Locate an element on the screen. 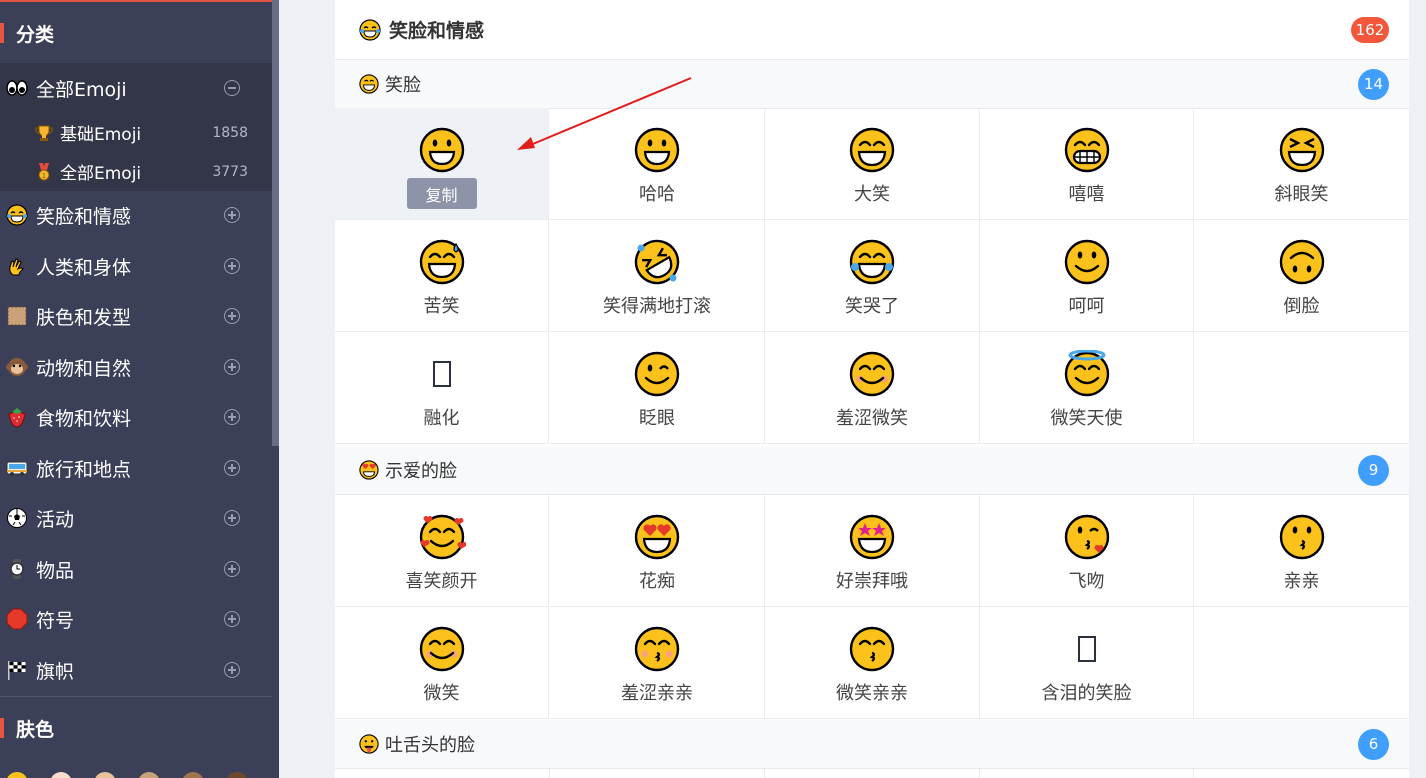 The width and height of the screenshot is (1426, 778). annotation-arrow is located at coordinates (604, 113).